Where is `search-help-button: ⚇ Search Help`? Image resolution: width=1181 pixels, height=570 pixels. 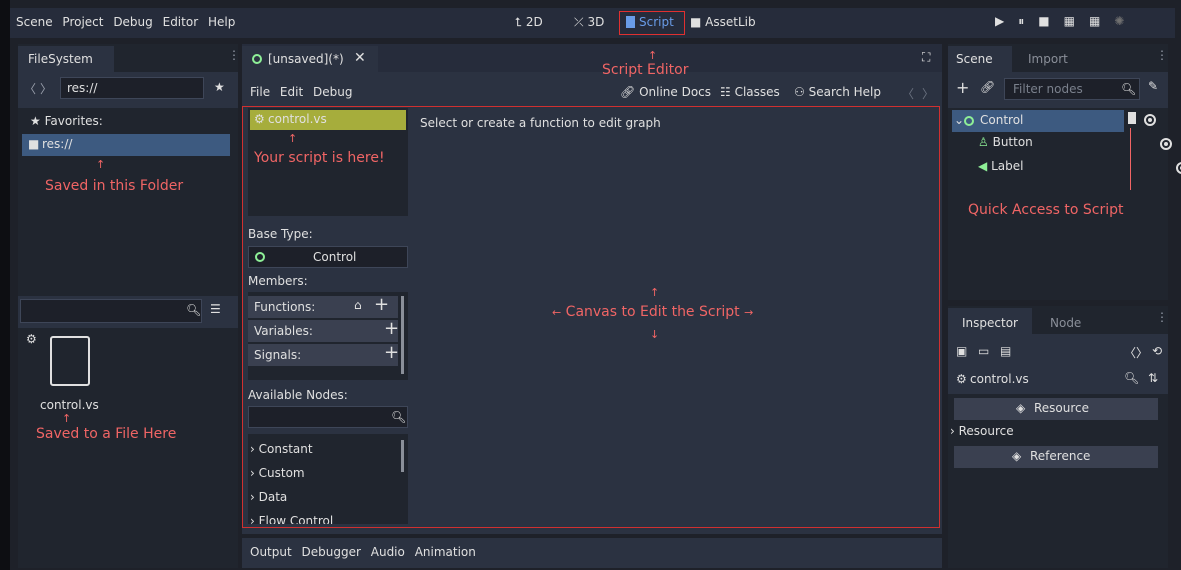
search-help-button: ⚇ Search Help is located at coordinates (837, 92).